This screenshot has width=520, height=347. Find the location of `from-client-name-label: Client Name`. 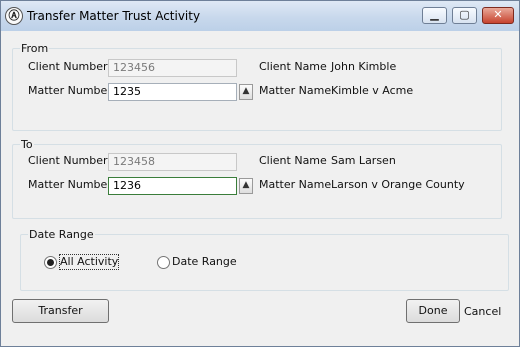

from-client-name-label: Client Name is located at coordinates (293, 66).